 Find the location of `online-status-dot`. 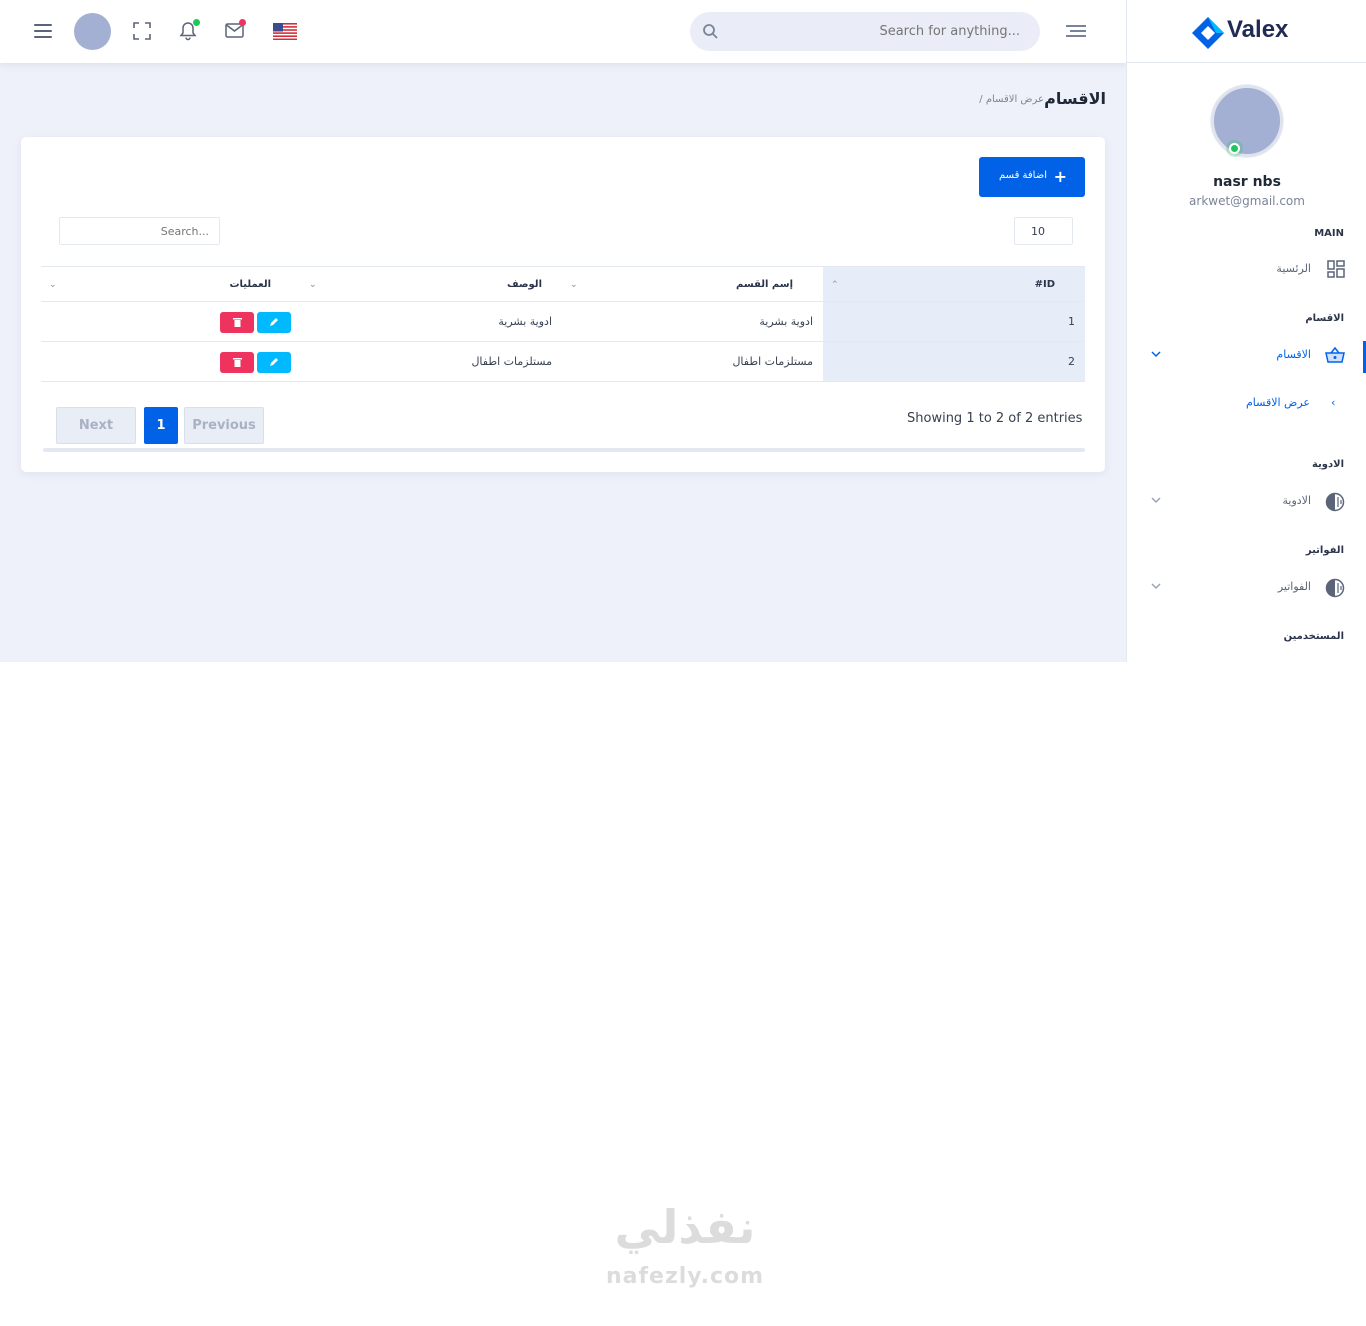

online-status-dot is located at coordinates (1234, 148).